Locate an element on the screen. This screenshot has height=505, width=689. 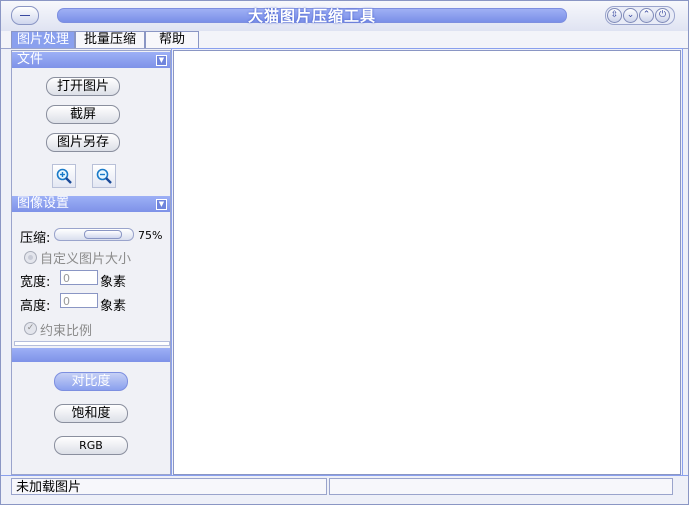
zoom-in-icon is located at coordinates (64, 176).